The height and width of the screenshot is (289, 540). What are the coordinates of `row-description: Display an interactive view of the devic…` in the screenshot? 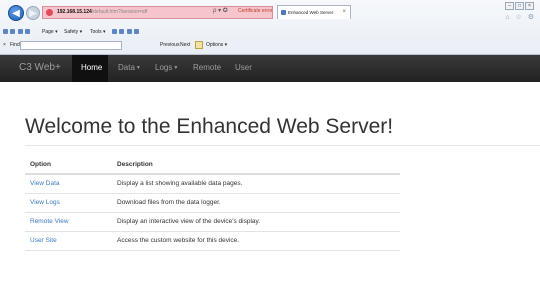 It's located at (256, 222).